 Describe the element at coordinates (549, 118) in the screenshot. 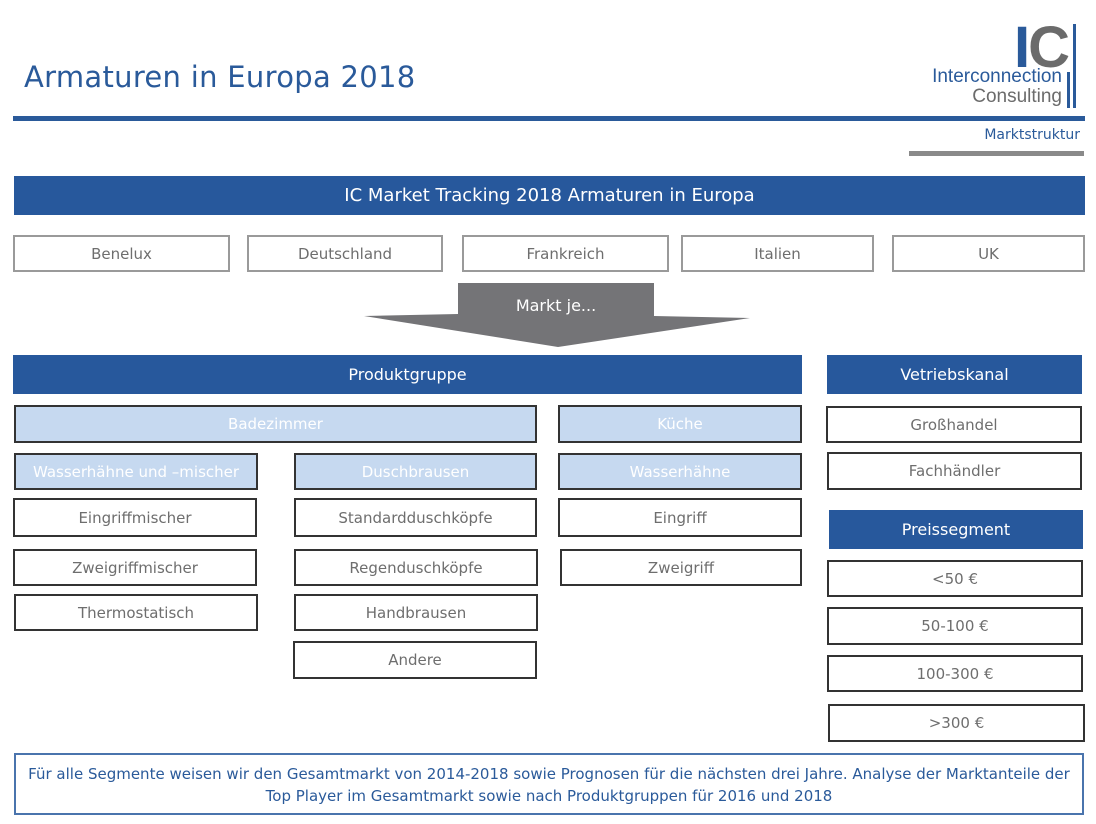

I see `header-divider` at that location.